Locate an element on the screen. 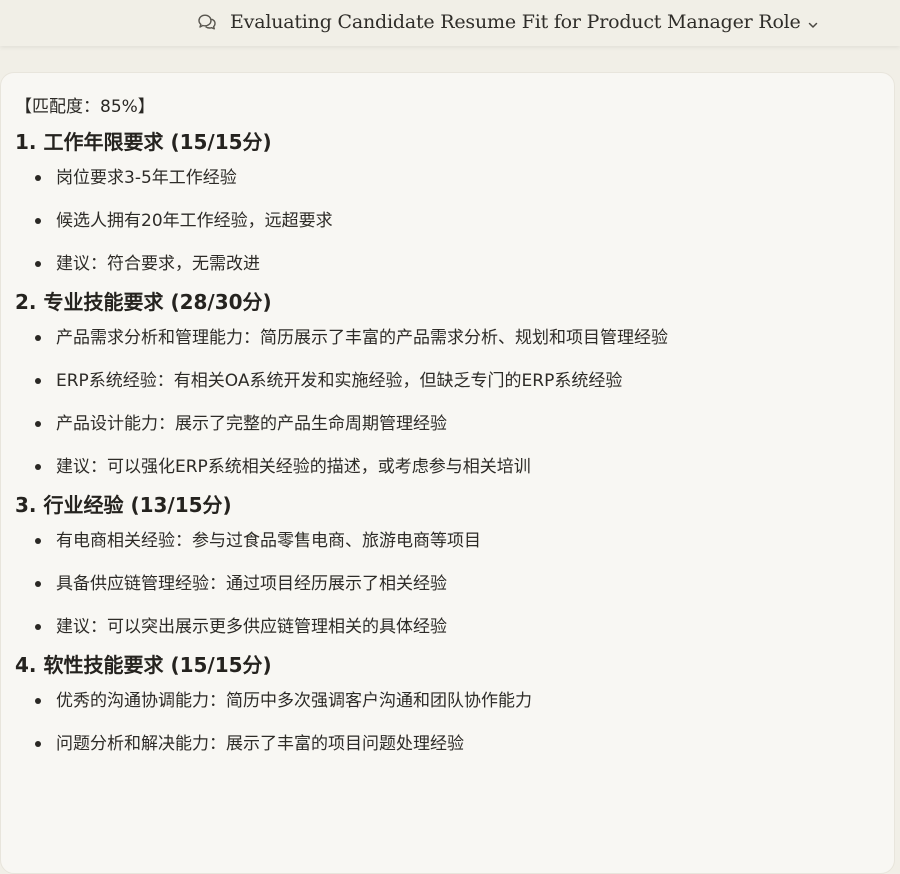 This screenshot has height=874, width=900. list-item-text: 具备供应链管理经验：通过项目经历展示了相关经验 is located at coordinates (251, 584).